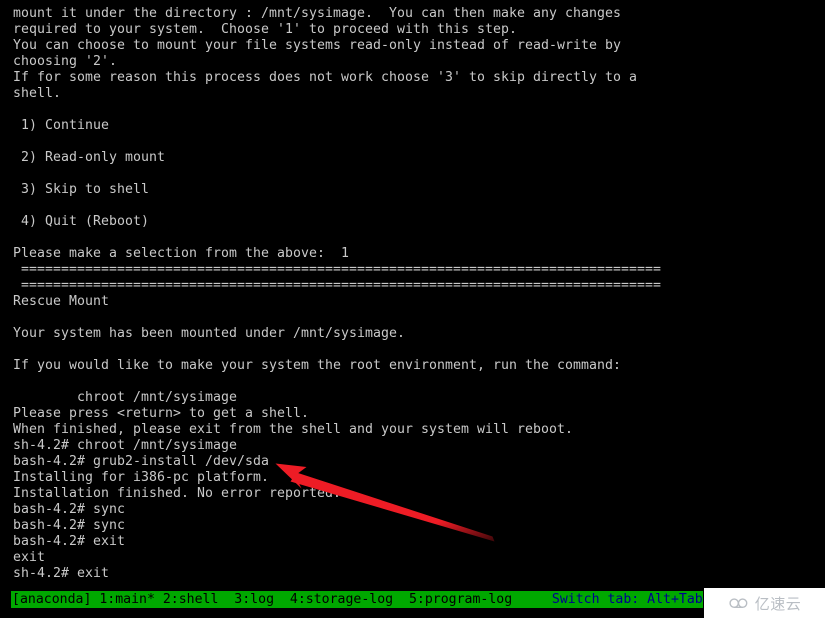 The image size is (825, 618). Describe the element at coordinates (738, 603) in the screenshot. I see `cloud-icon` at that location.